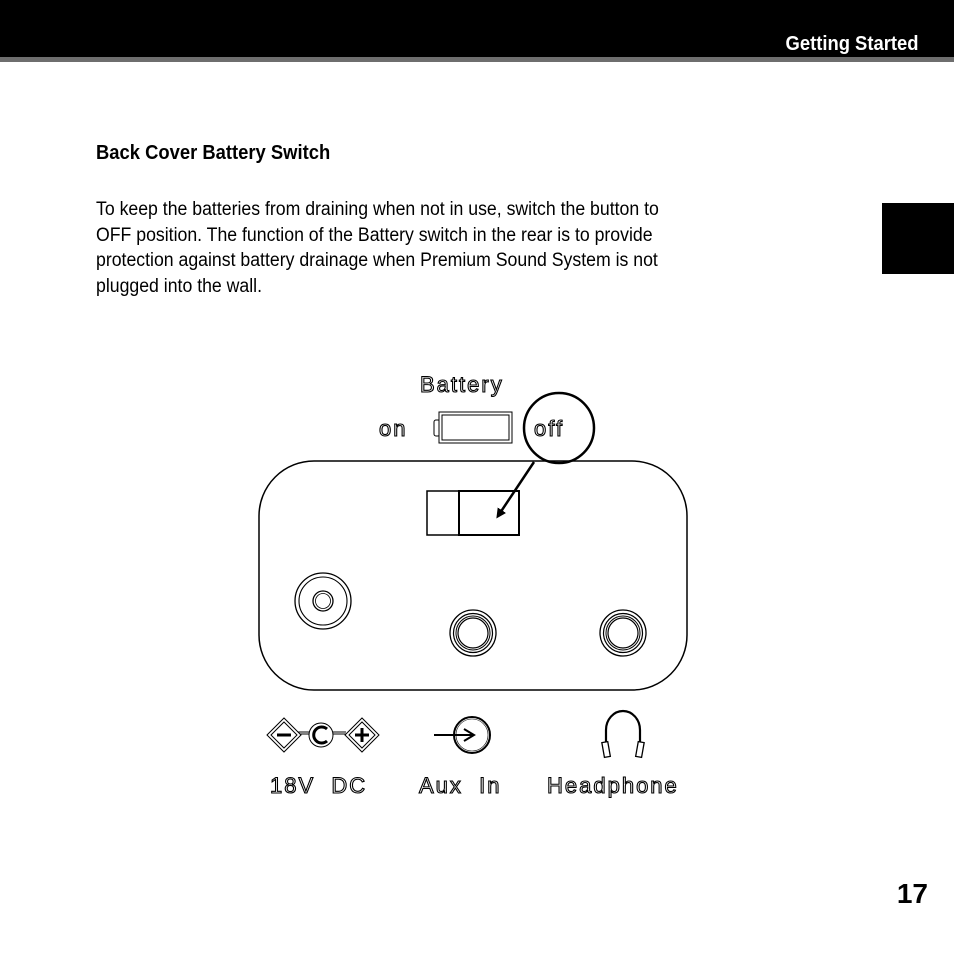  Describe the element at coordinates (623, 633) in the screenshot. I see `headphone-jack` at that location.